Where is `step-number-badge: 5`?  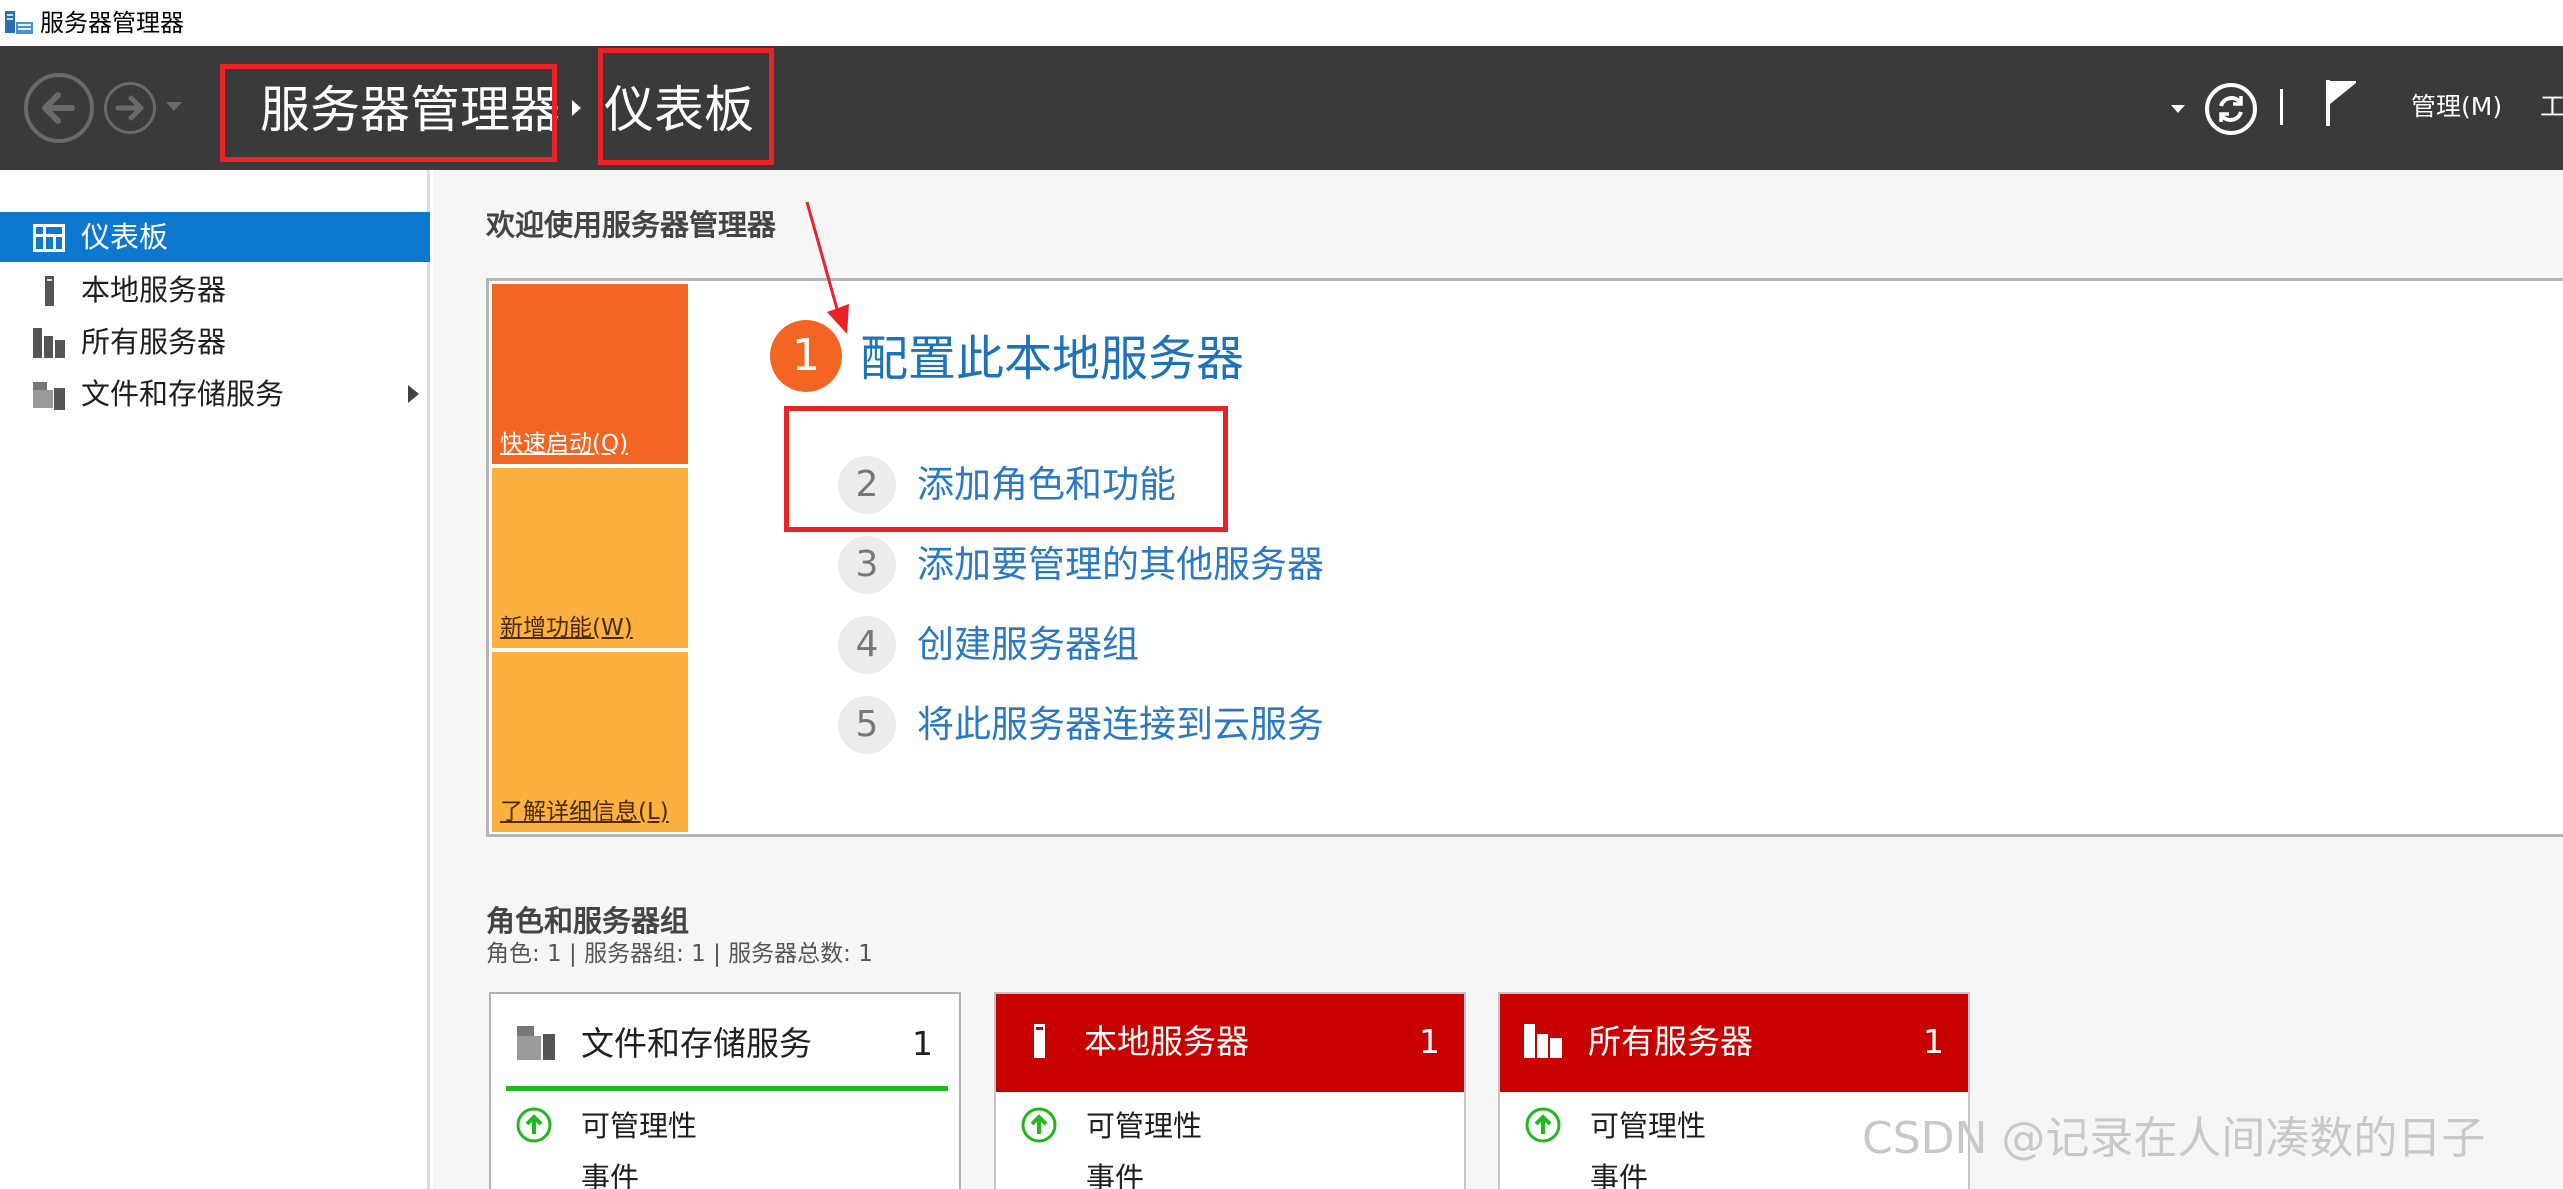
step-number-badge: 5 is located at coordinates (867, 725).